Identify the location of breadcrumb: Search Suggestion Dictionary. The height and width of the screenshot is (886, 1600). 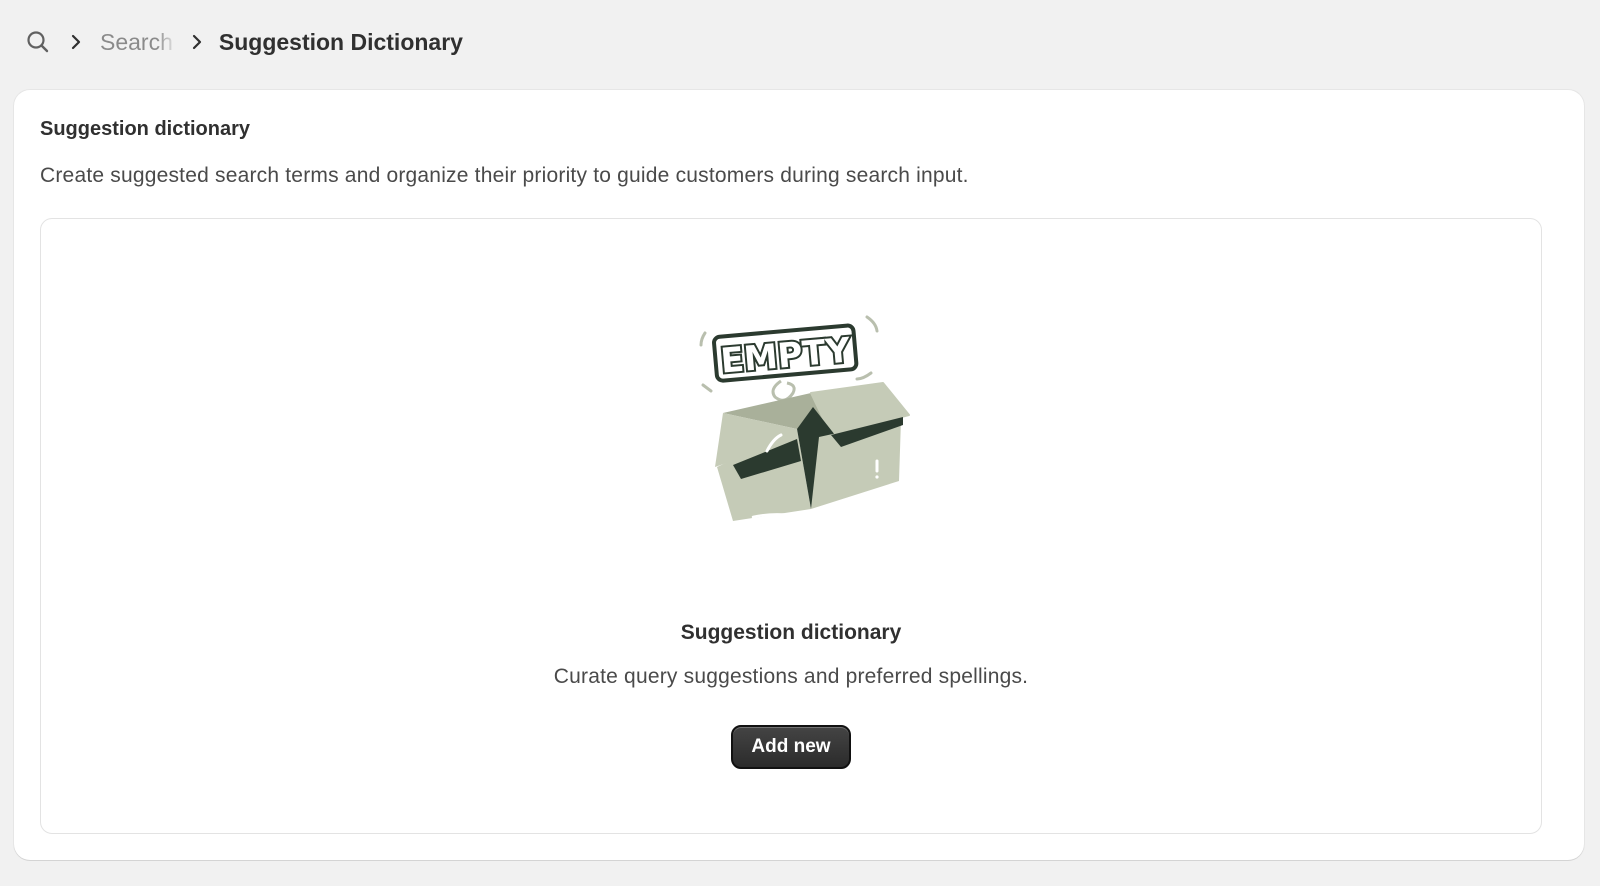
(243, 42).